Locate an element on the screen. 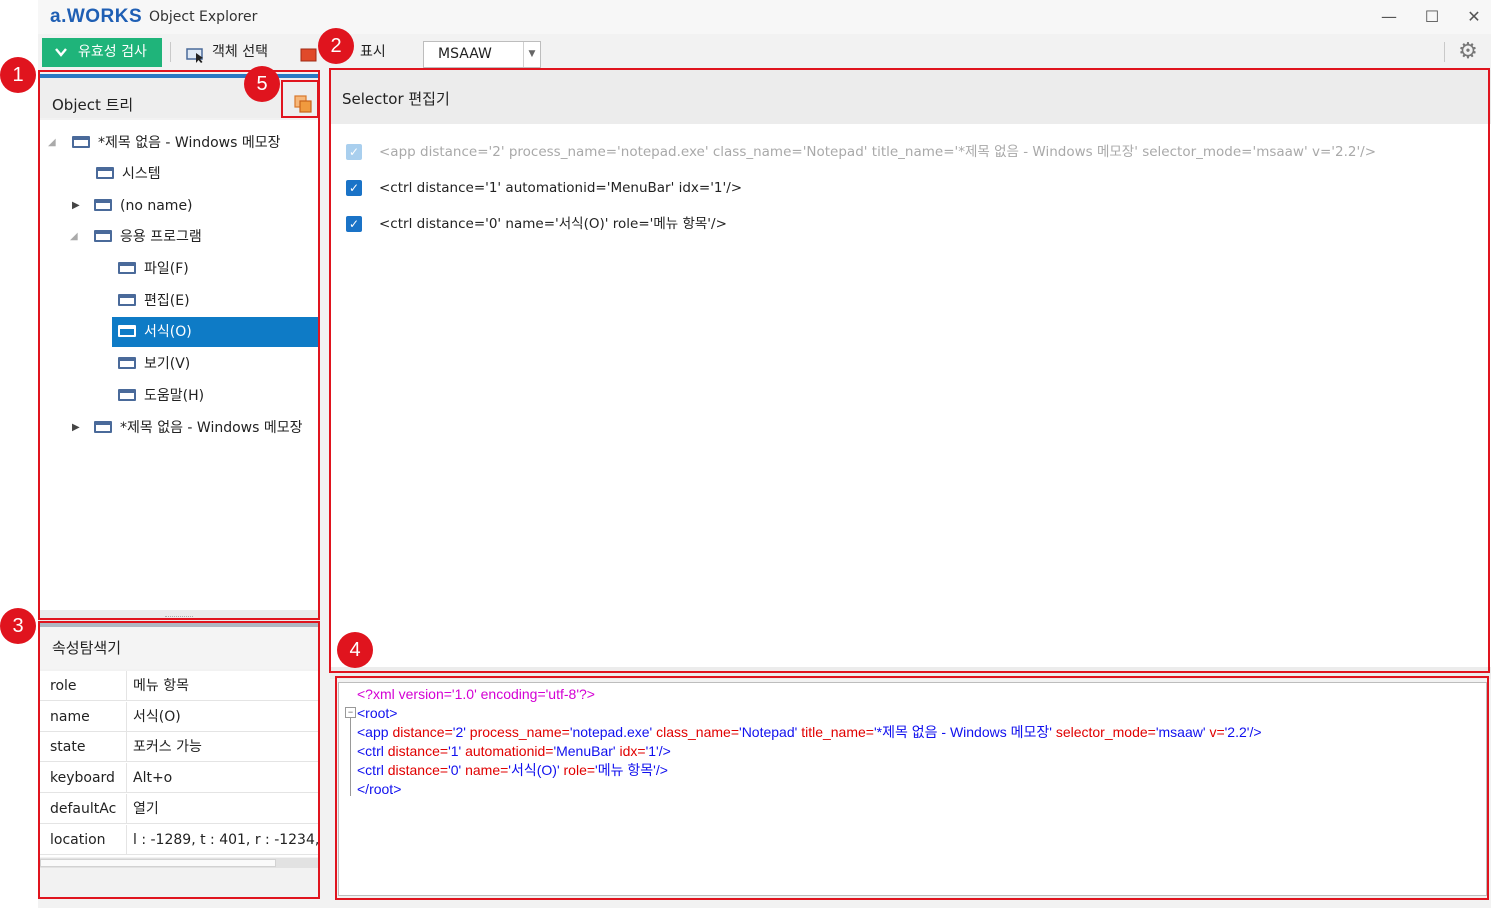  maximize-button: ☐ is located at coordinates (1432, 17).